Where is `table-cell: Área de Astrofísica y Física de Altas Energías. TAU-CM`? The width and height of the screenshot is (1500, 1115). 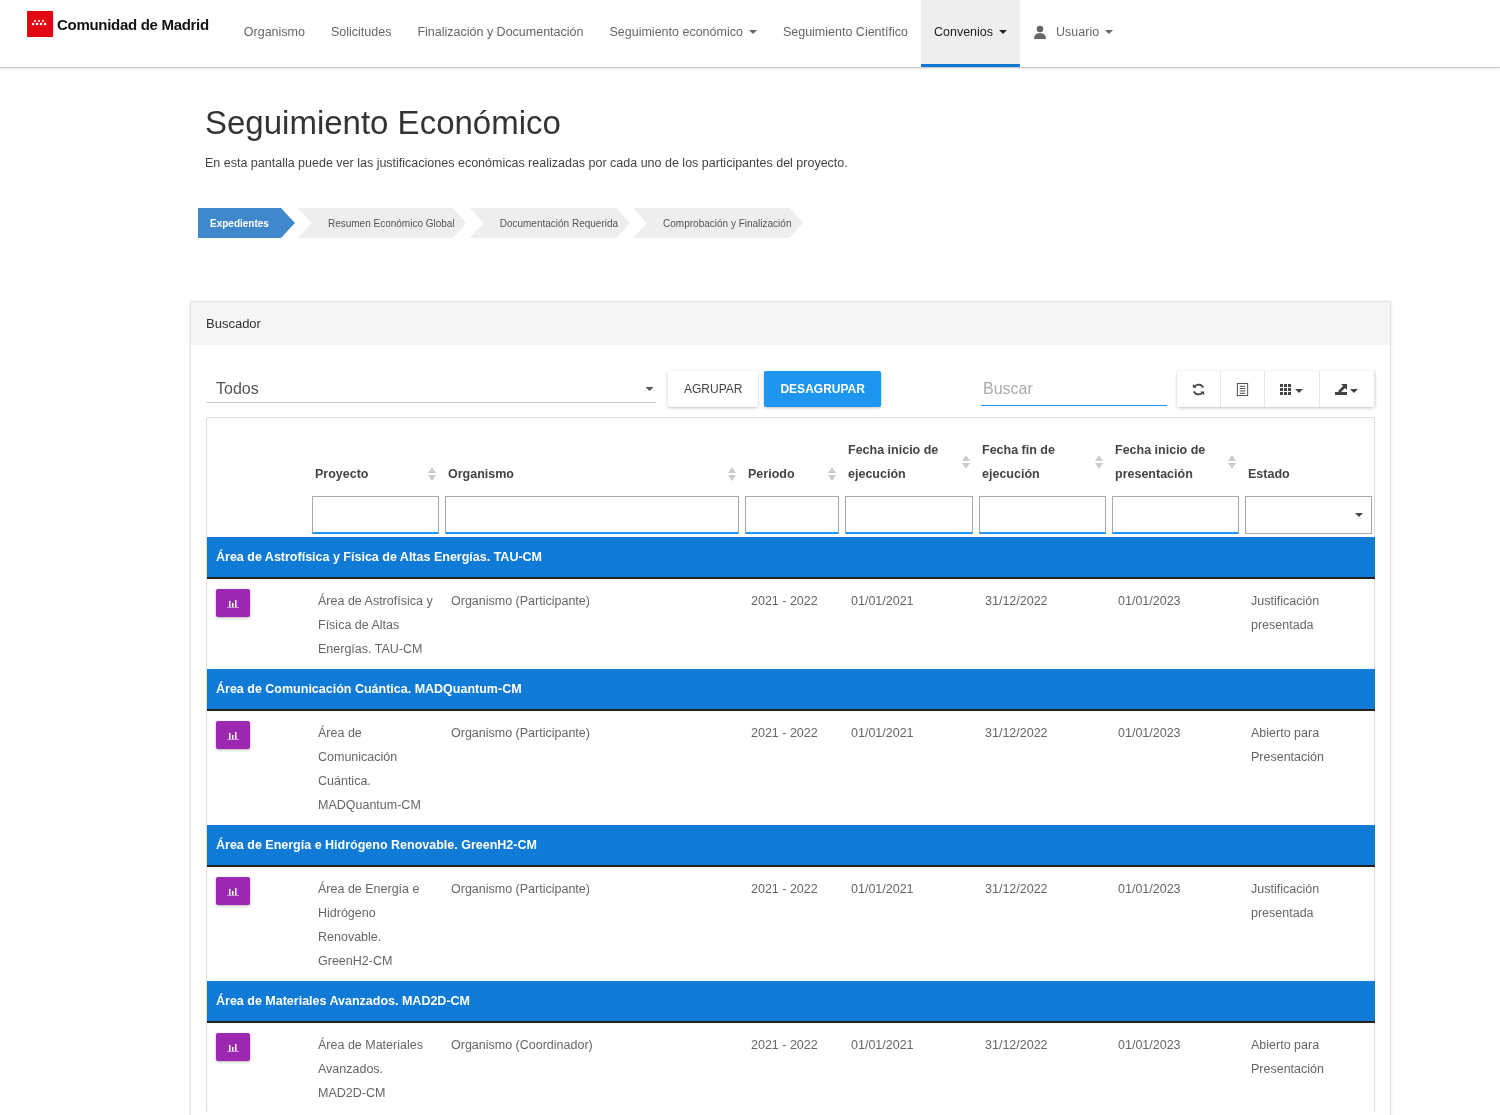 table-cell: Área de Astrofísica y Física de Altas Energías. TAU-CM is located at coordinates (375, 625).